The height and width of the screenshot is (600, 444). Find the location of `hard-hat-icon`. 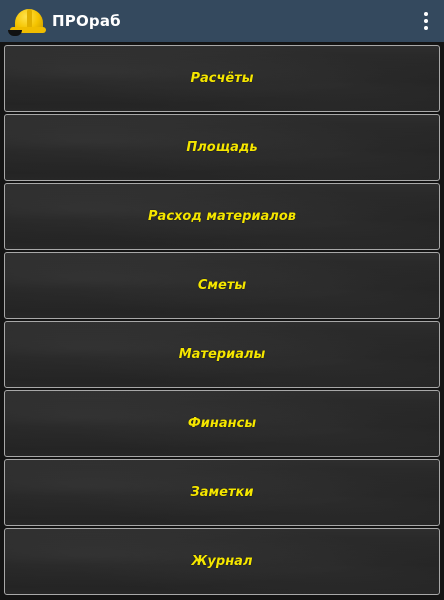

hard-hat-icon is located at coordinates (27, 21).